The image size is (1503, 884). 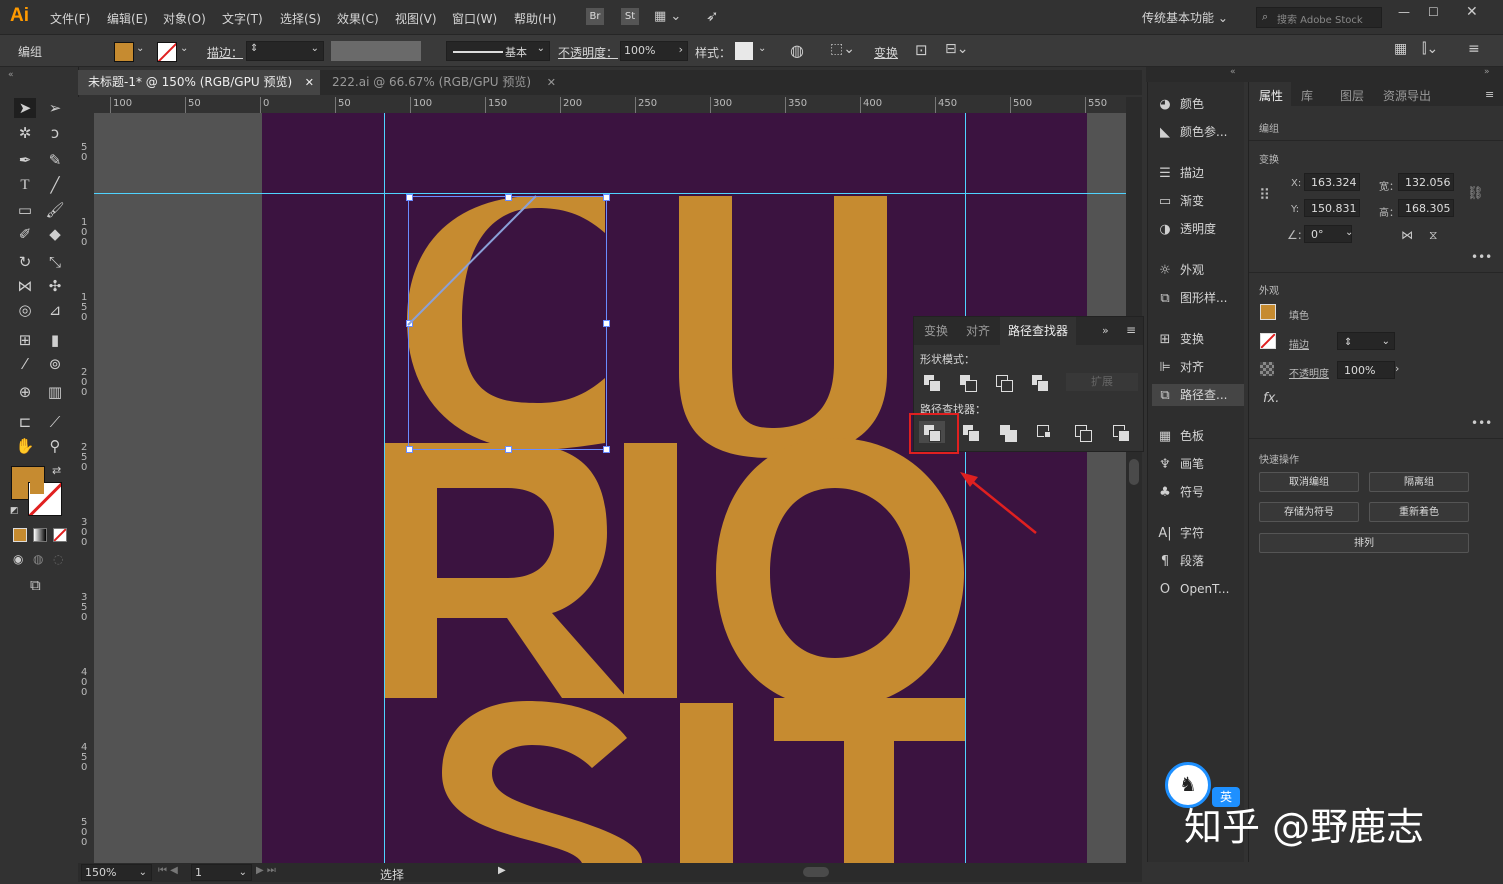 What do you see at coordinates (744, 51) in the screenshot?
I see `graphic-style-swatch` at bounding box center [744, 51].